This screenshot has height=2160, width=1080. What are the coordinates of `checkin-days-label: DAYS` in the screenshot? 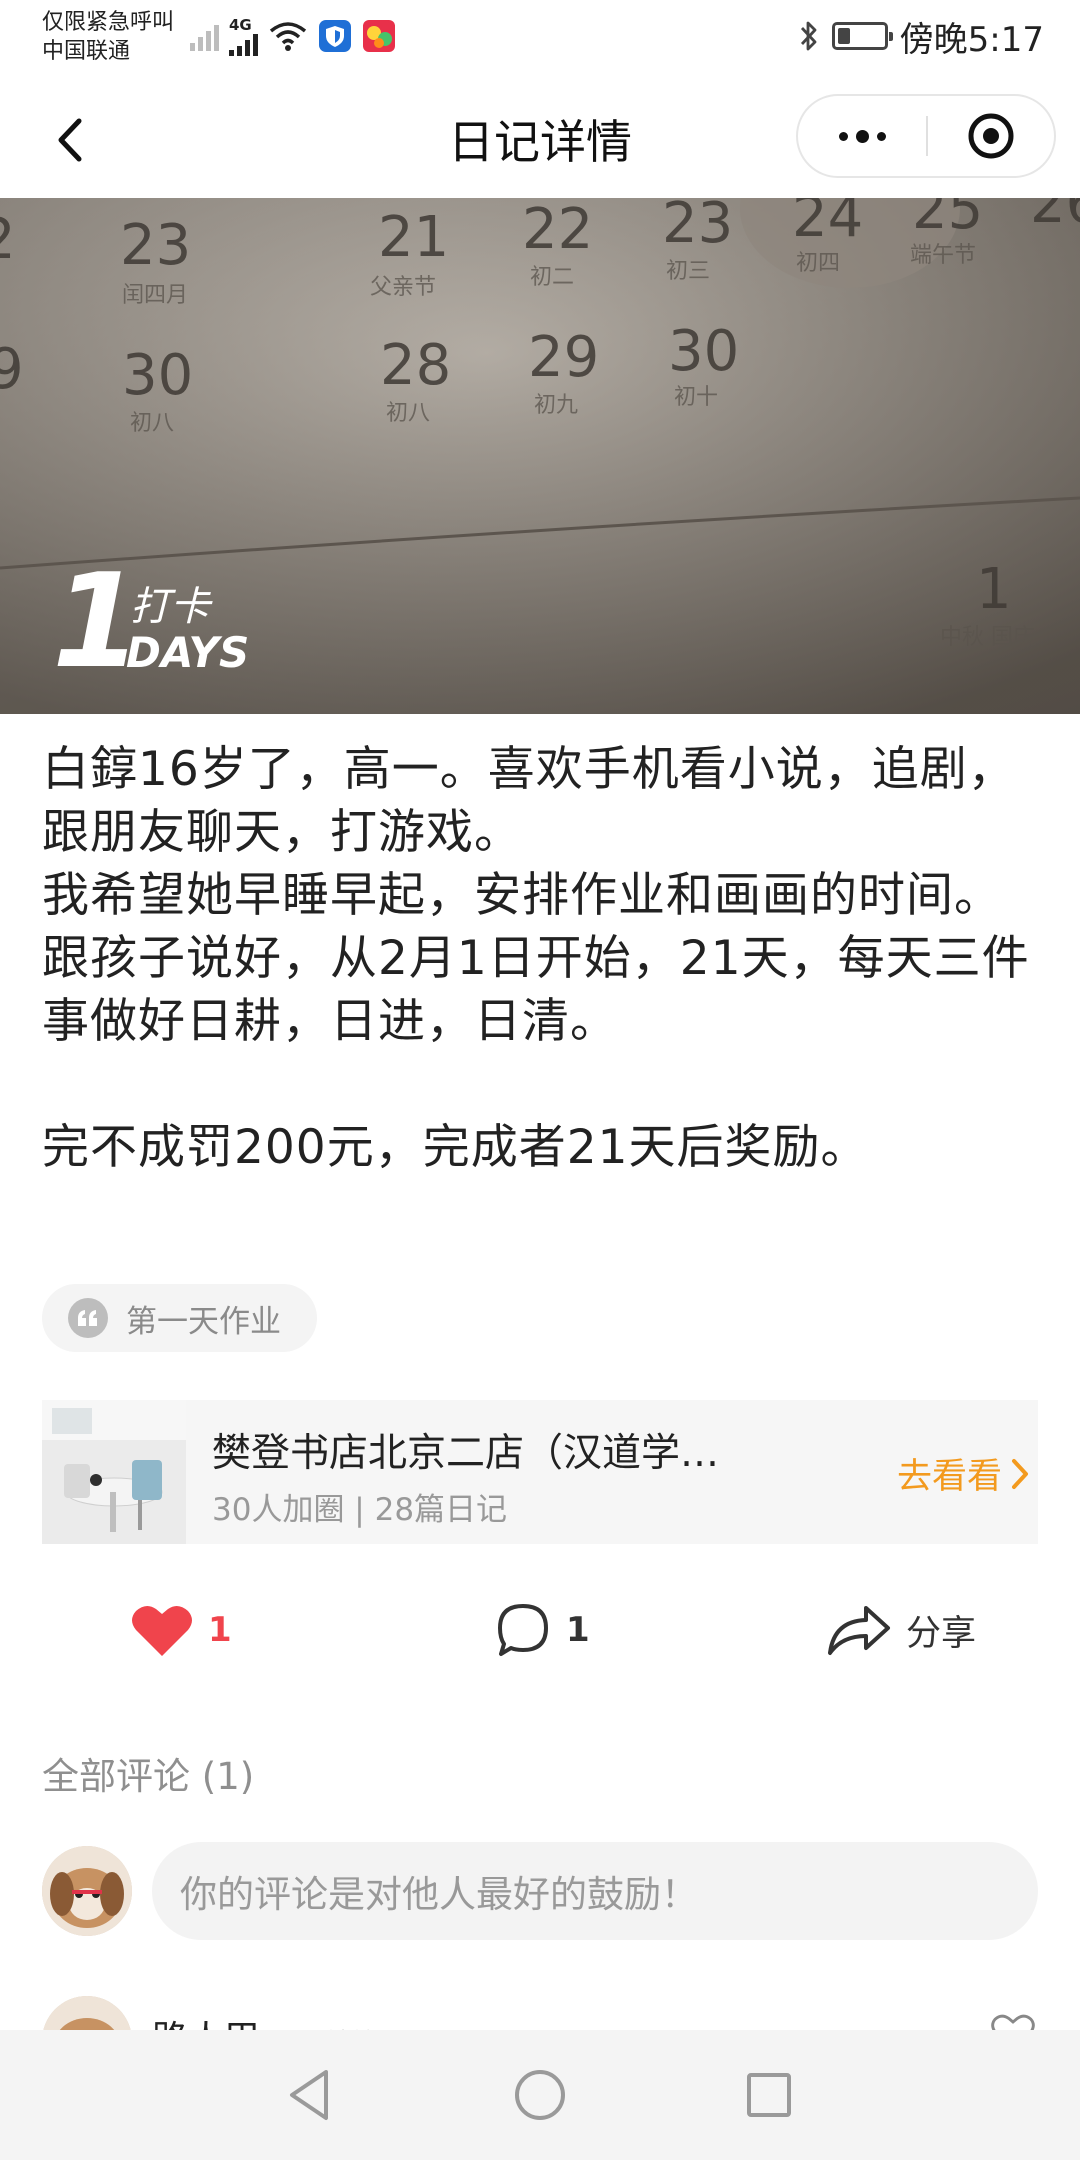 It's located at (188, 652).